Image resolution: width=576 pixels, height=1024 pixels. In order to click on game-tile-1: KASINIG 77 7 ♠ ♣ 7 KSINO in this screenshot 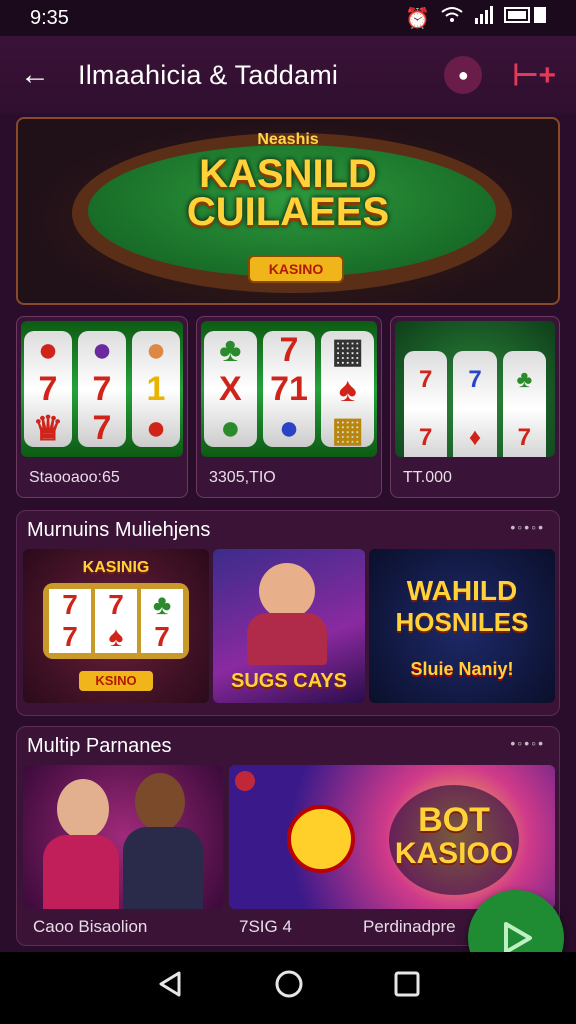, I will do `click(116, 626)`.